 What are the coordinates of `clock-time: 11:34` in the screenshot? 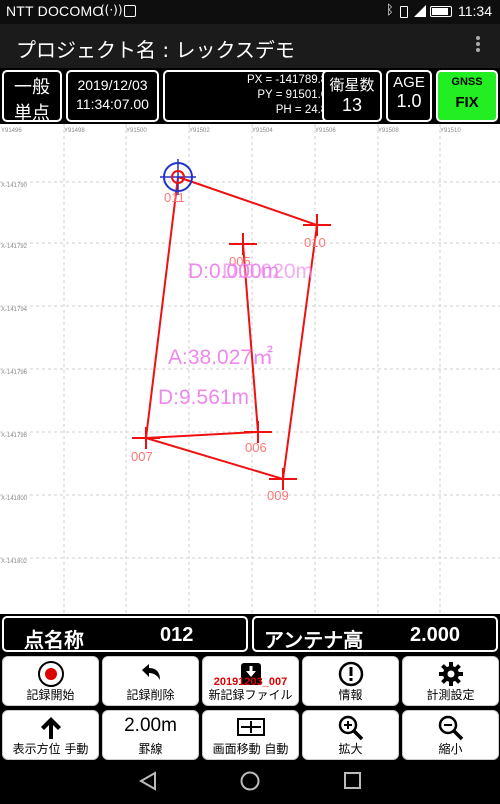 It's located at (475, 11).